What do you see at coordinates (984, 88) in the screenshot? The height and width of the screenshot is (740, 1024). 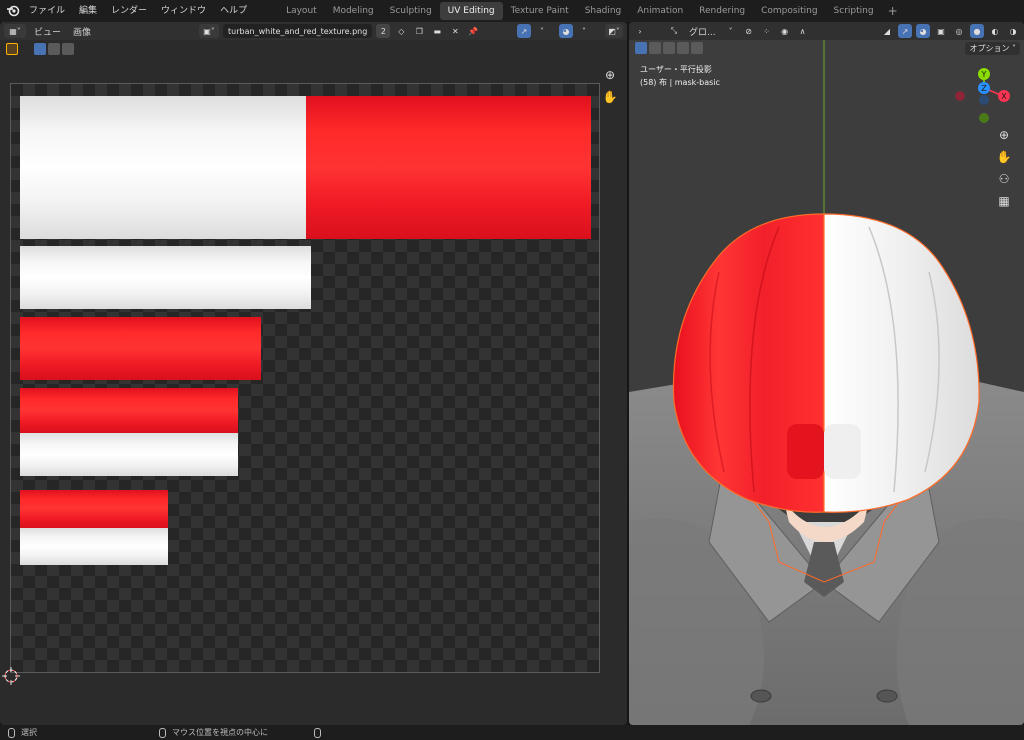 I see `svg-text: Z` at bounding box center [984, 88].